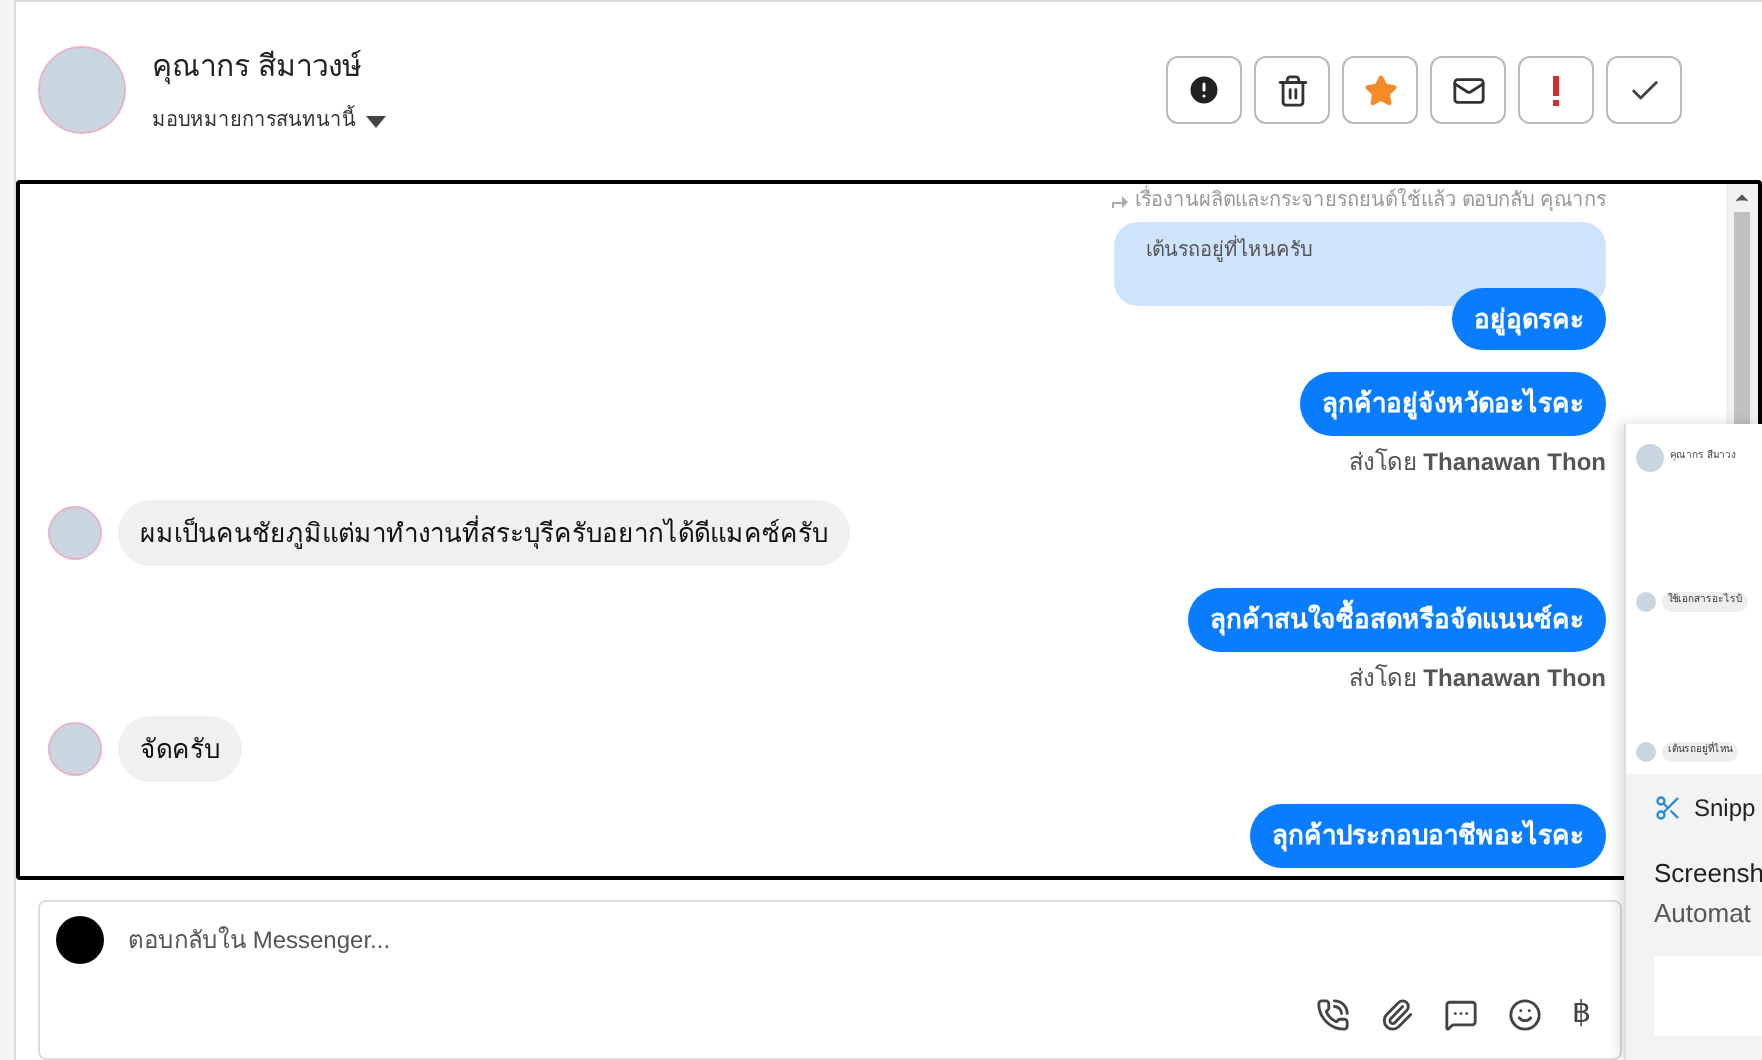 This screenshot has width=1762, height=1060. Describe the element at coordinates (1461, 1014) in the screenshot. I see `chat-bubble-icon` at that location.